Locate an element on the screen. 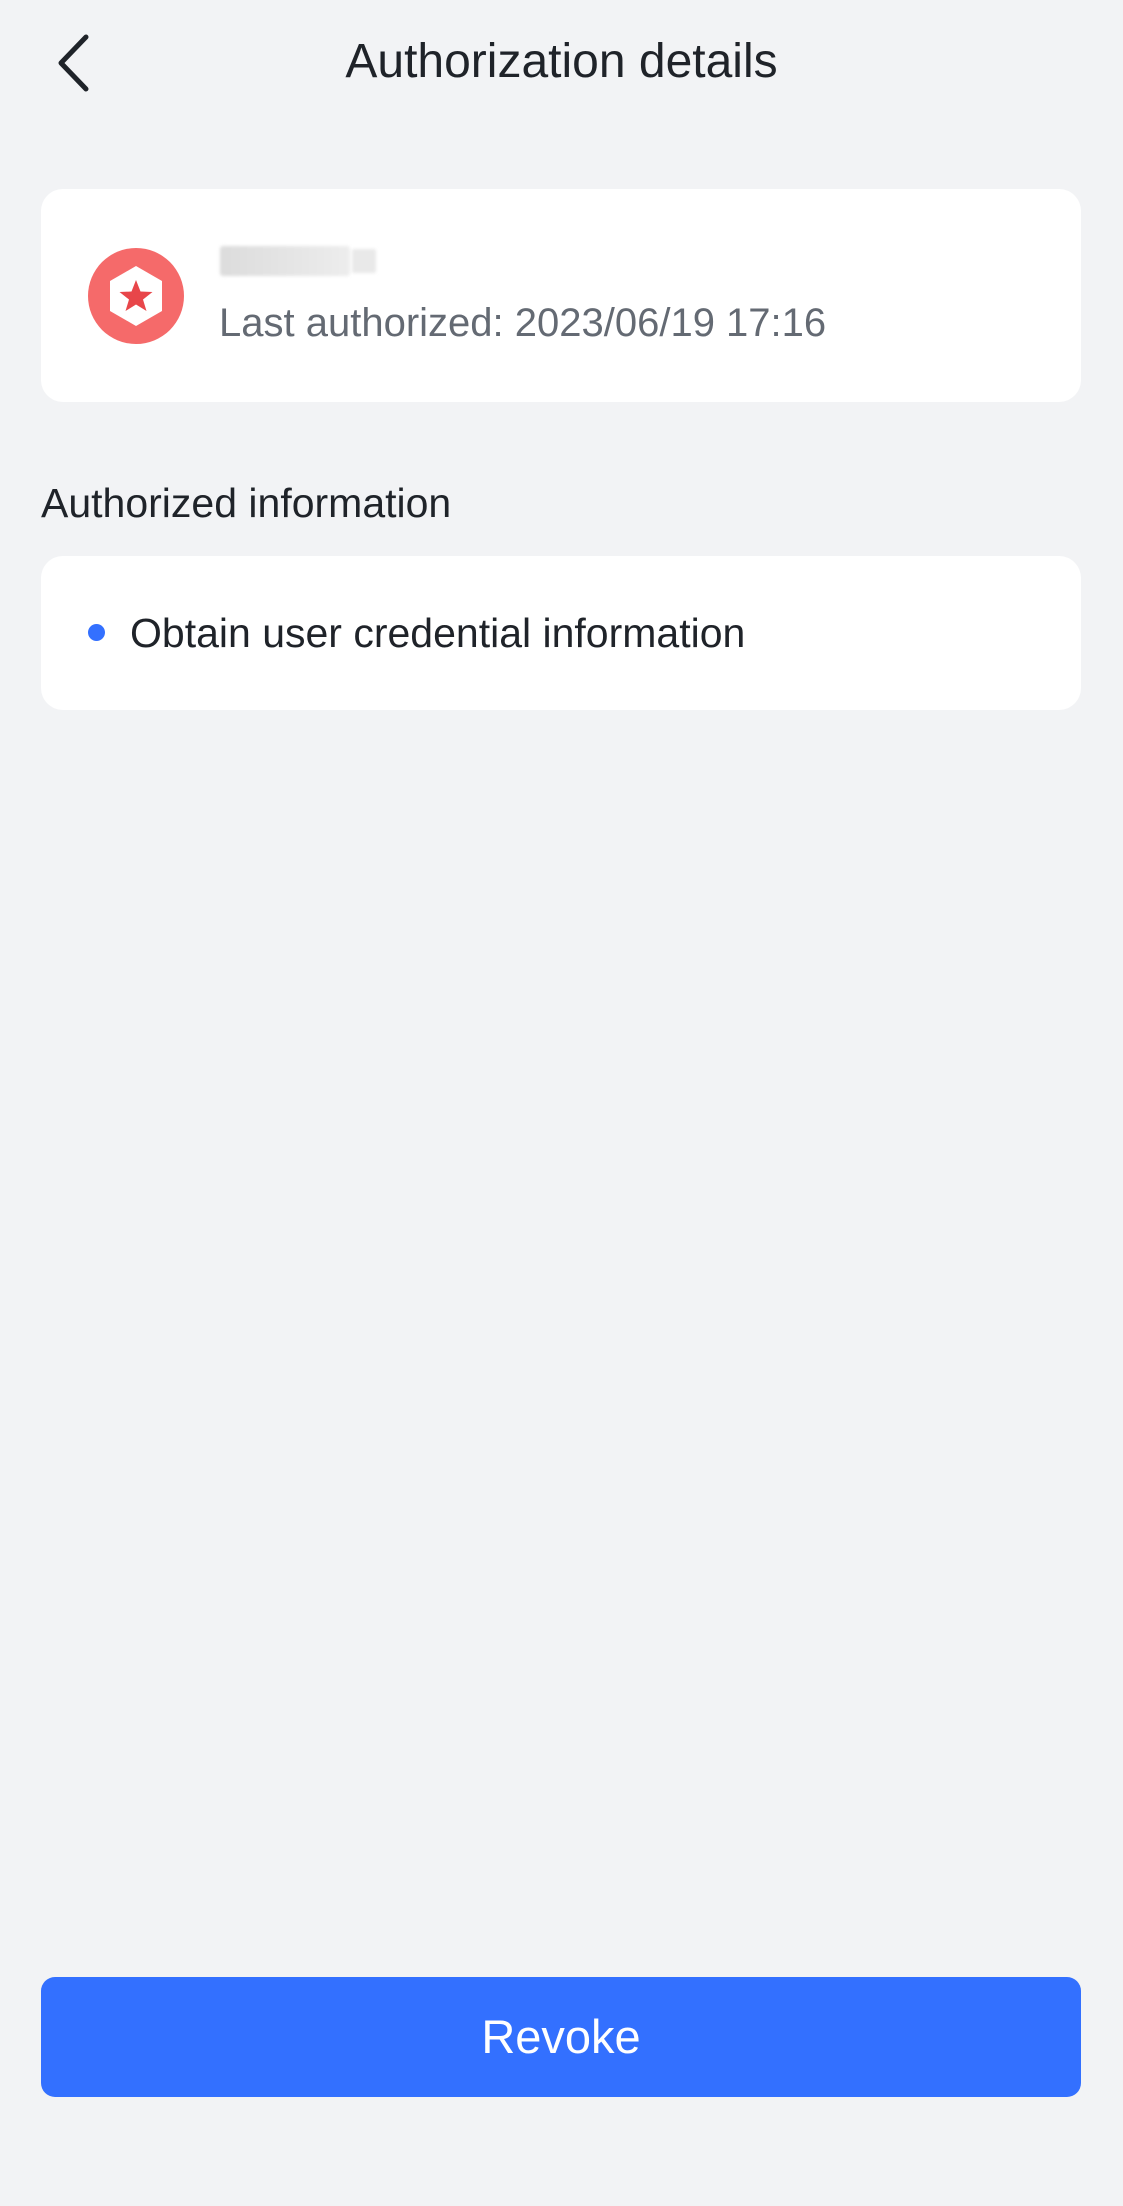 This screenshot has width=1123, height=2206. app-name-redacted is located at coordinates (315, 261).